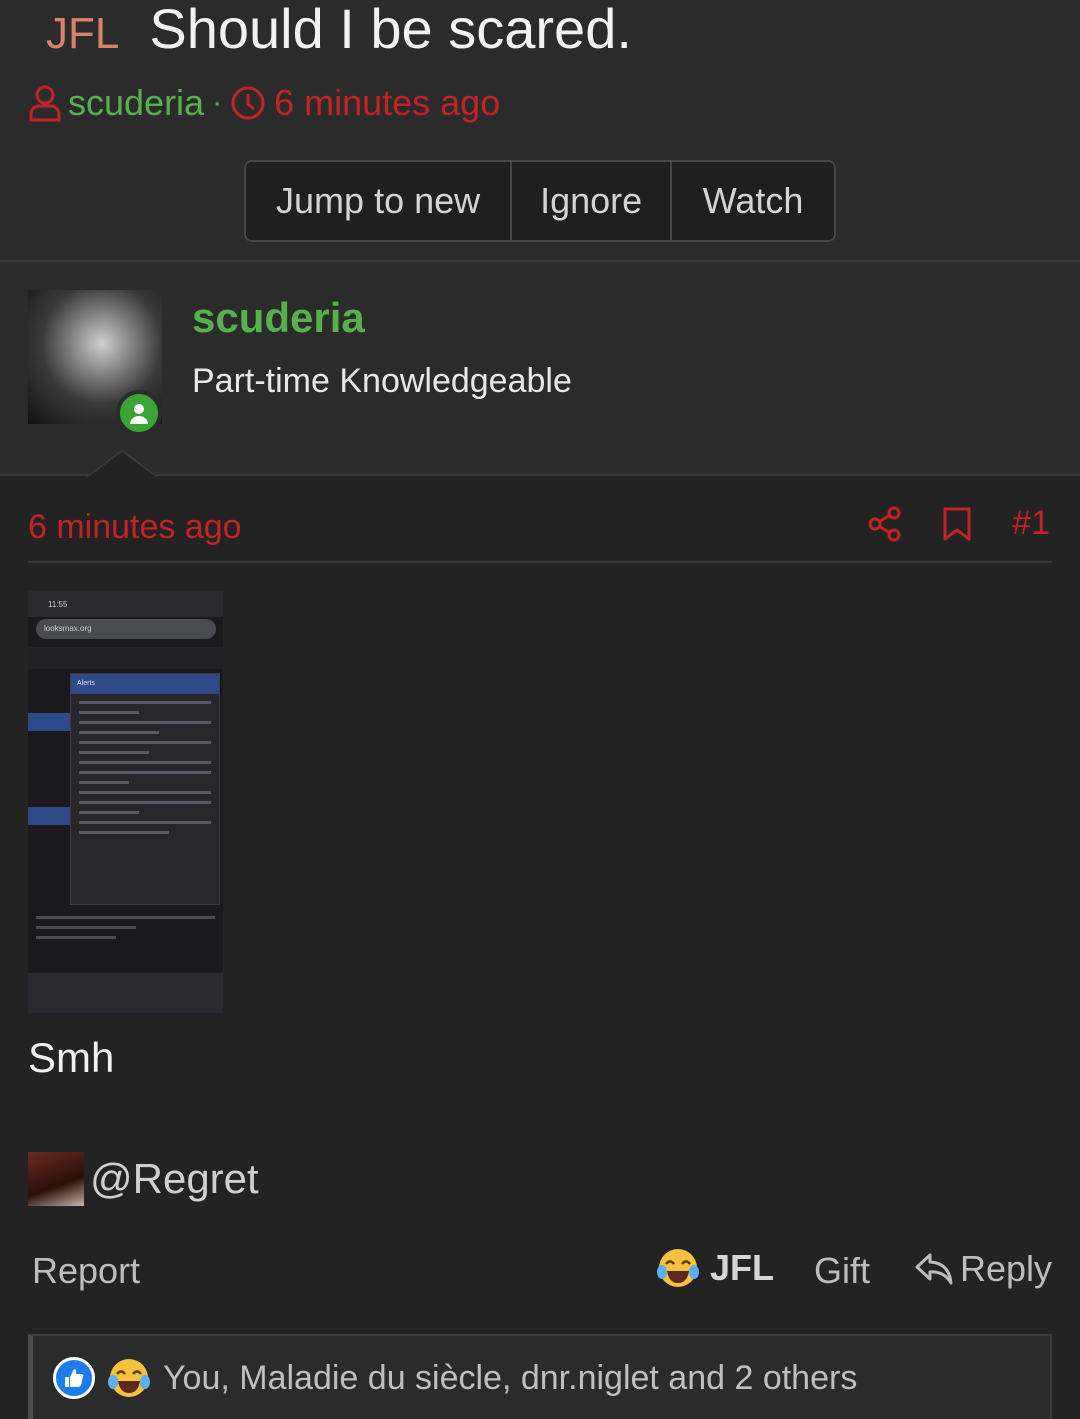 The image size is (1080, 1419). Describe the element at coordinates (540, 1272) in the screenshot. I see `post-footer: Report JFL Gift Reply` at that location.